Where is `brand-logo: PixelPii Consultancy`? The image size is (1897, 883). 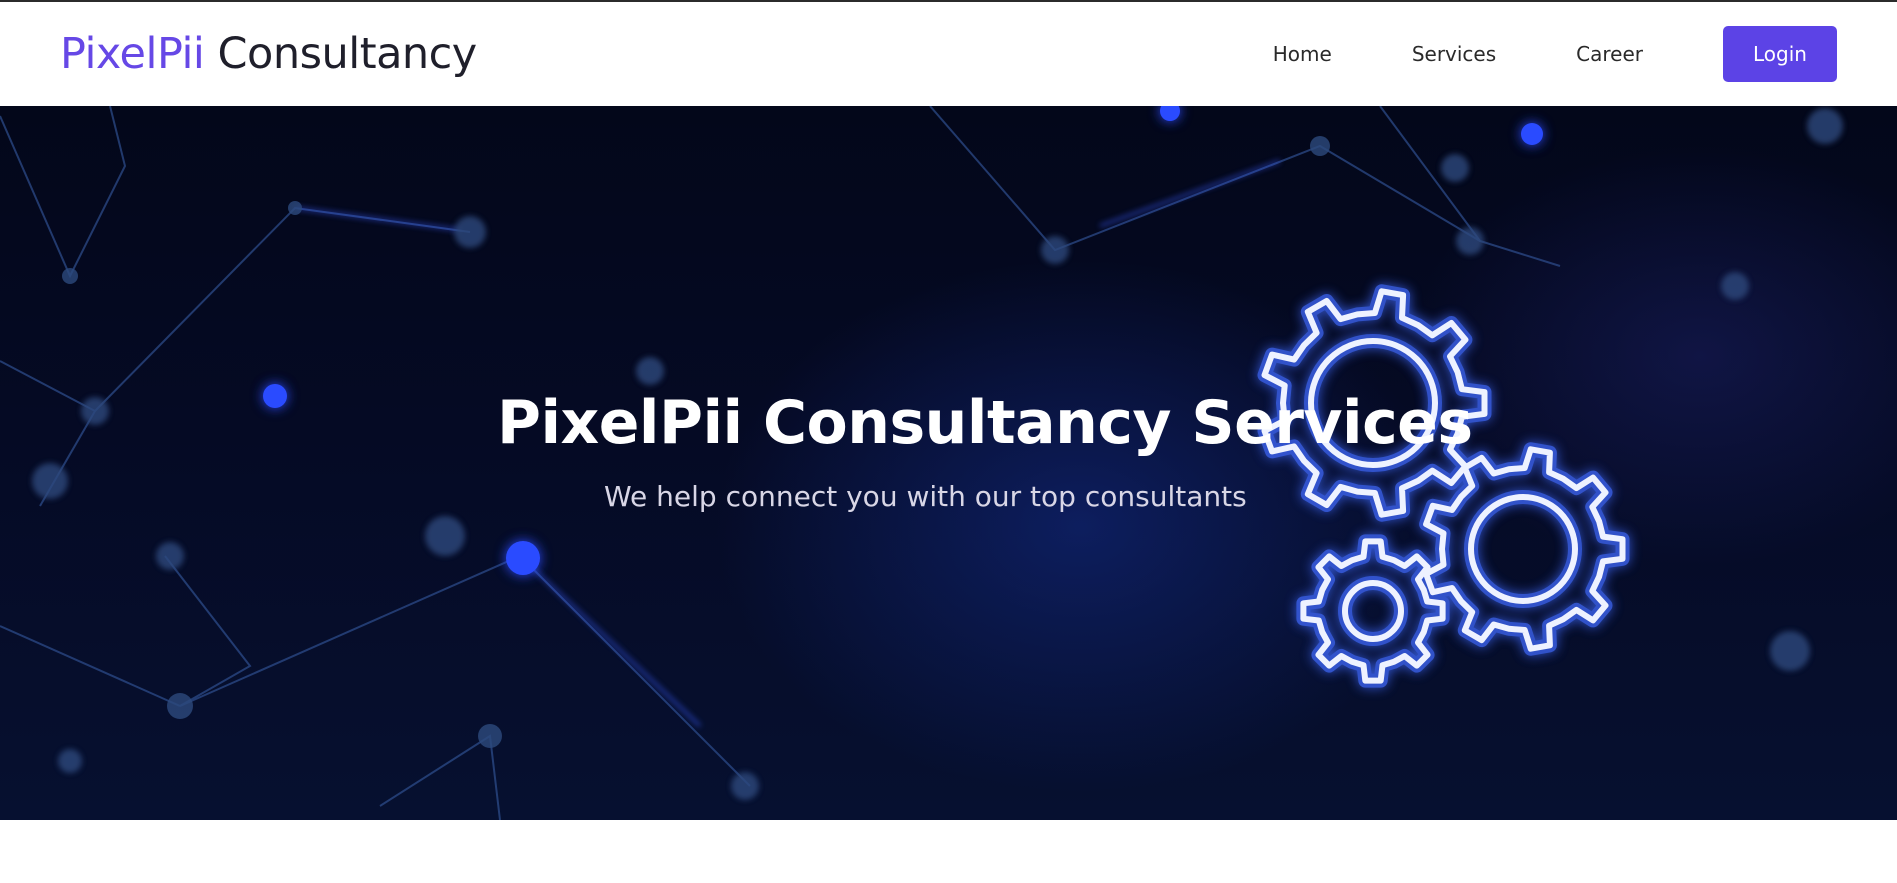
brand-logo: PixelPii Consultancy is located at coordinates (268, 54).